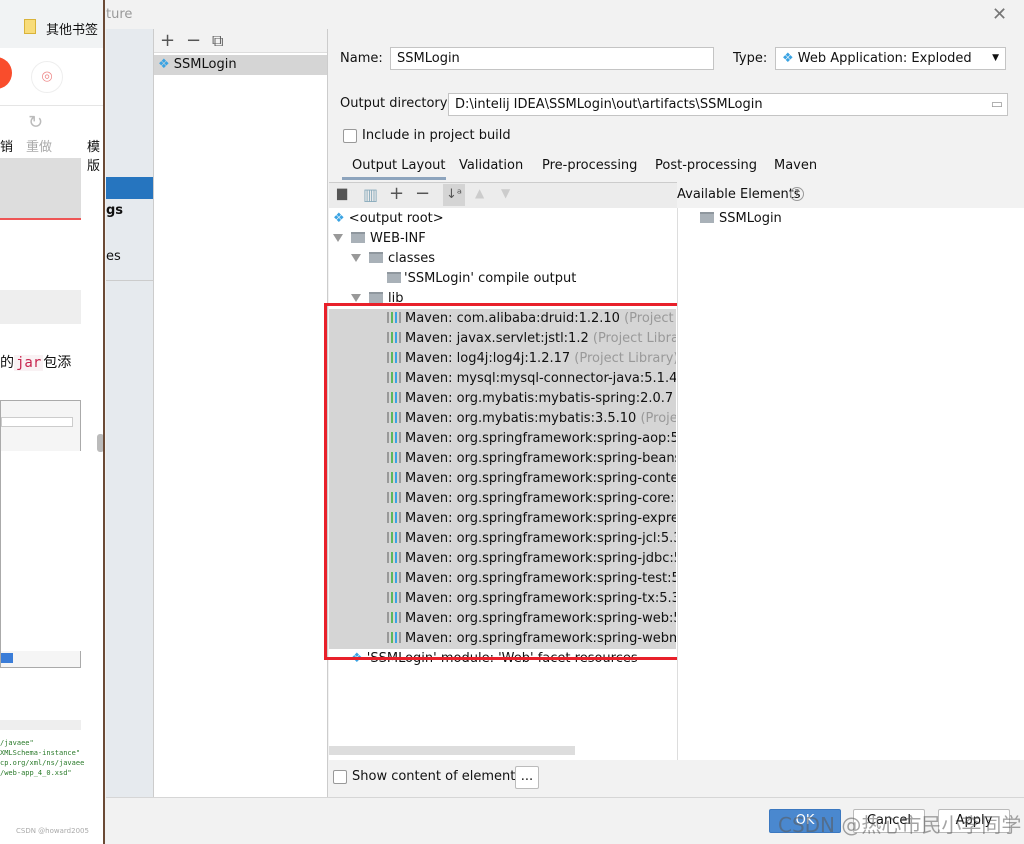 This screenshot has width=1024, height=844. I want to click on copy-icon: ⧉, so click(217, 41).